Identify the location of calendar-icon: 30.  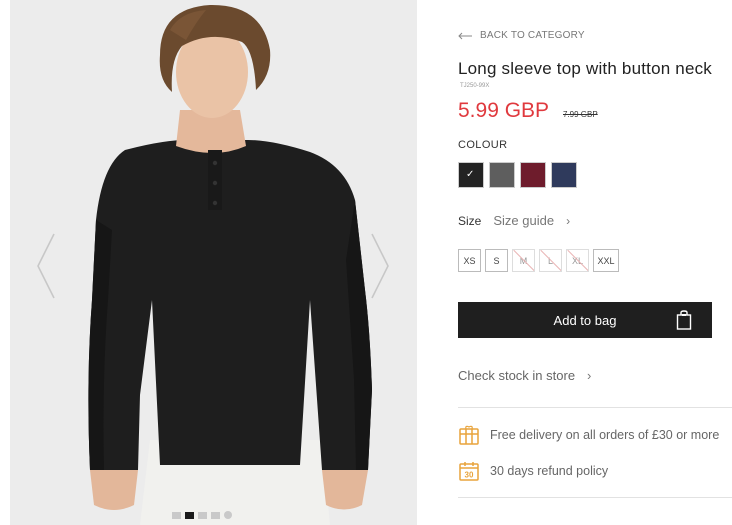
(469, 471).